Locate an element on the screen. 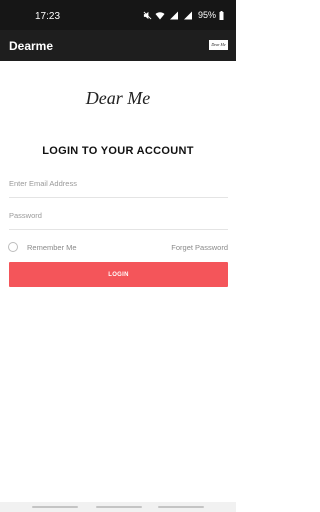 The width and height of the screenshot is (320, 512). nav-home-button is located at coordinates (119, 507).